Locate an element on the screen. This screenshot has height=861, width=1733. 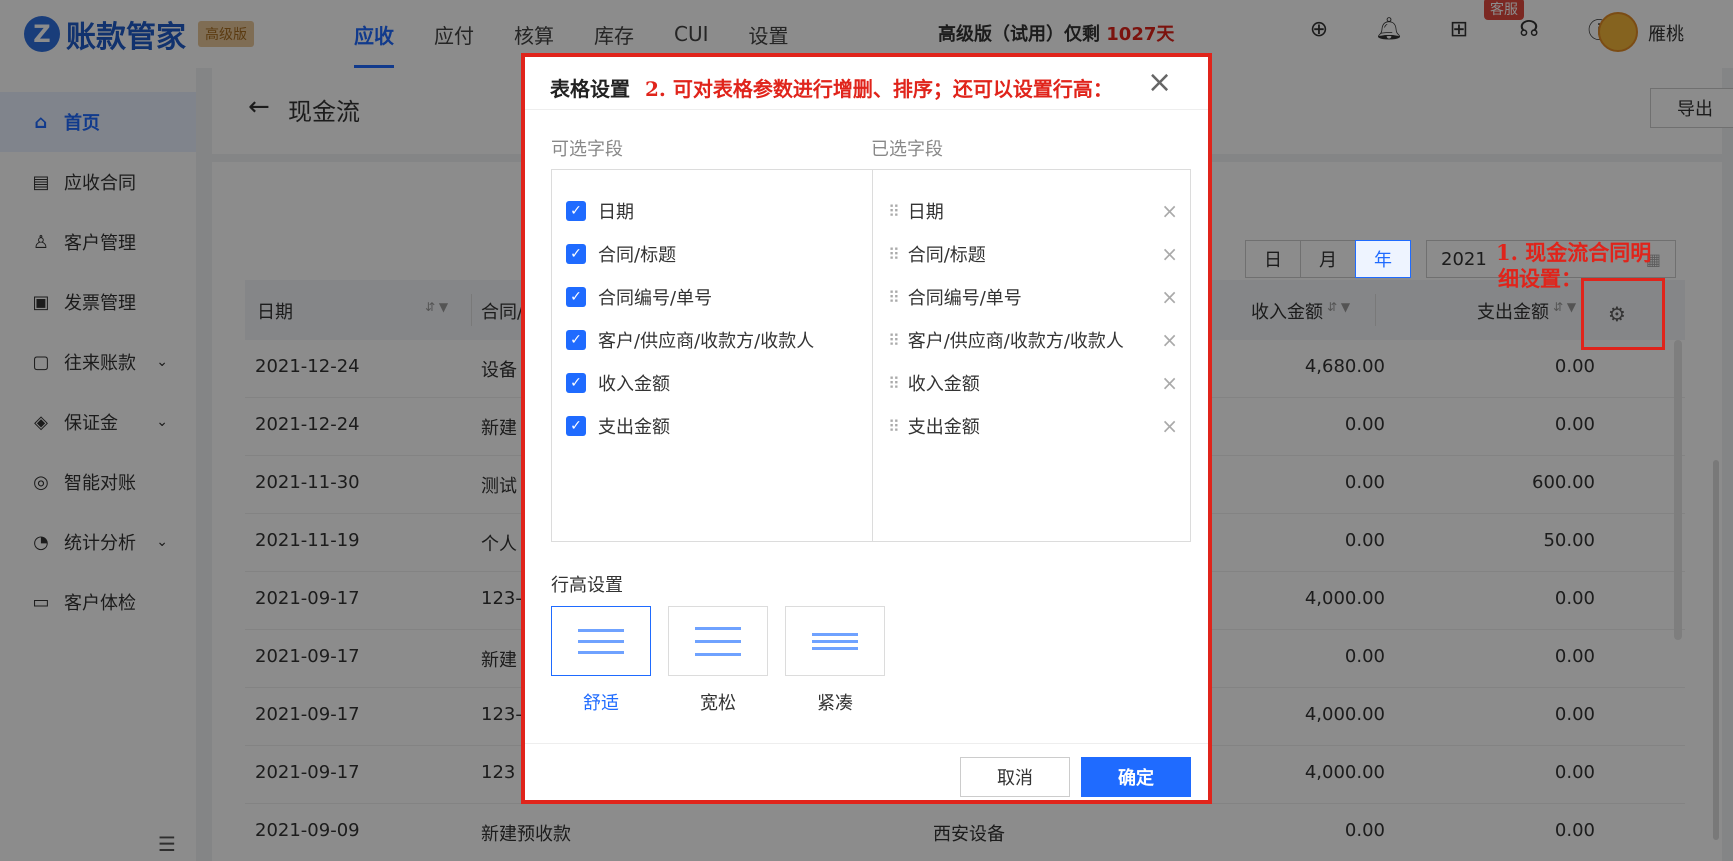
panel-divider is located at coordinates (872, 355).